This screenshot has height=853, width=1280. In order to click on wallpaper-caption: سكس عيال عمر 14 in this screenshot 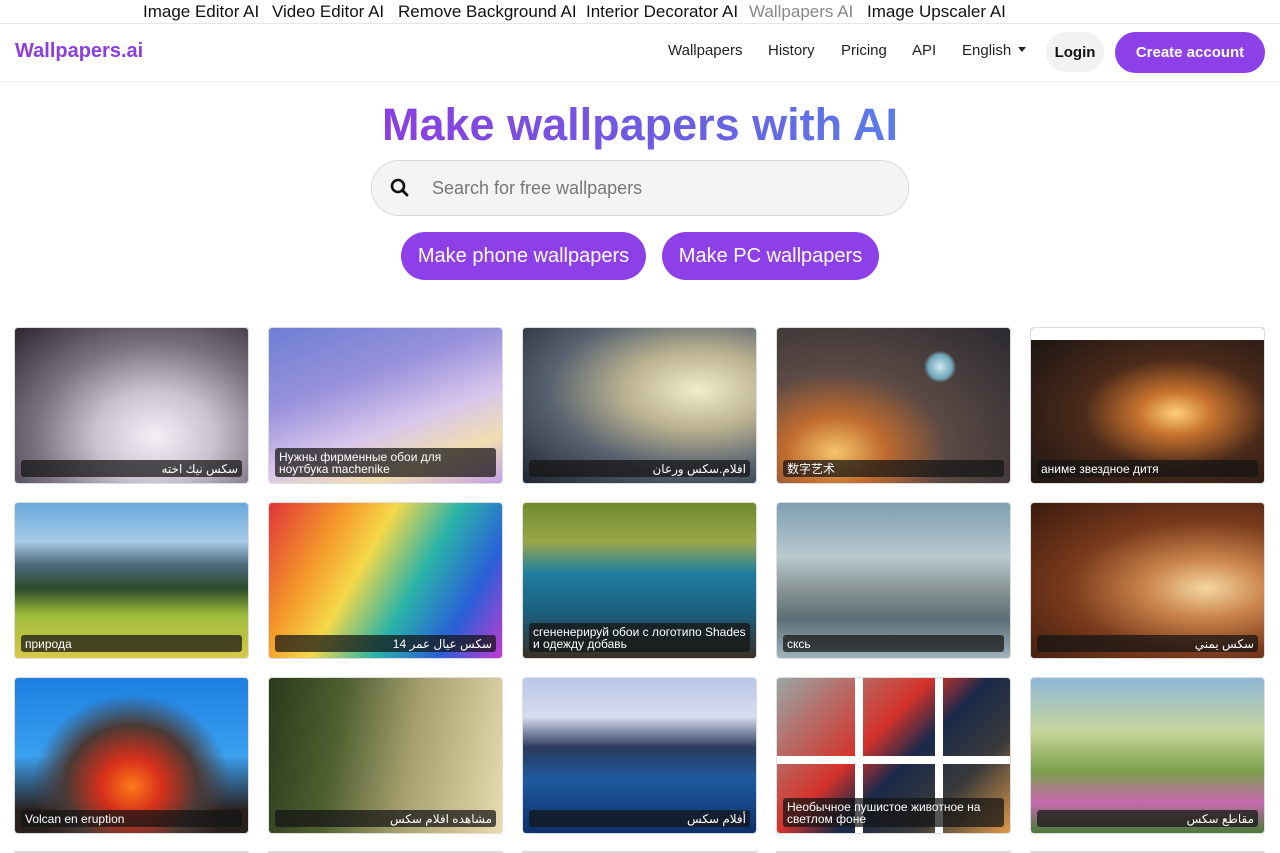, I will do `click(385, 643)`.